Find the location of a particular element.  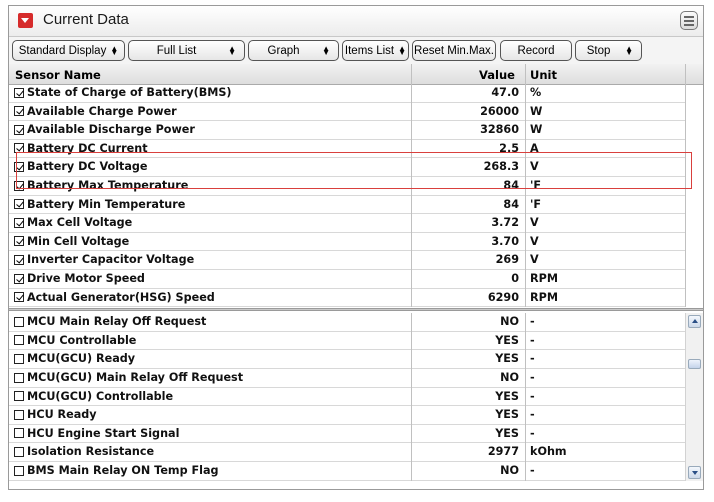

table-row: MCU Controllable YES - is located at coordinates (347, 341).